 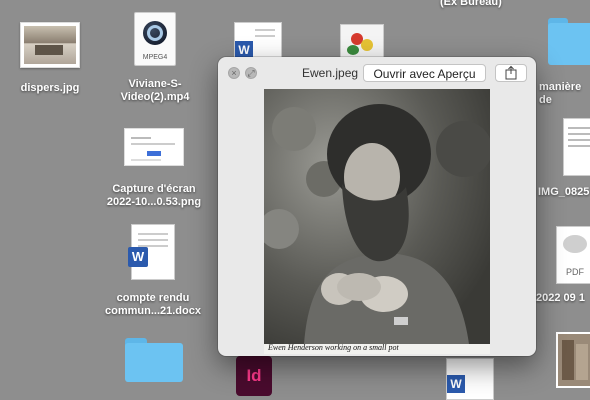 I want to click on file-label-line1: Viviane-S-, so click(x=155, y=84).